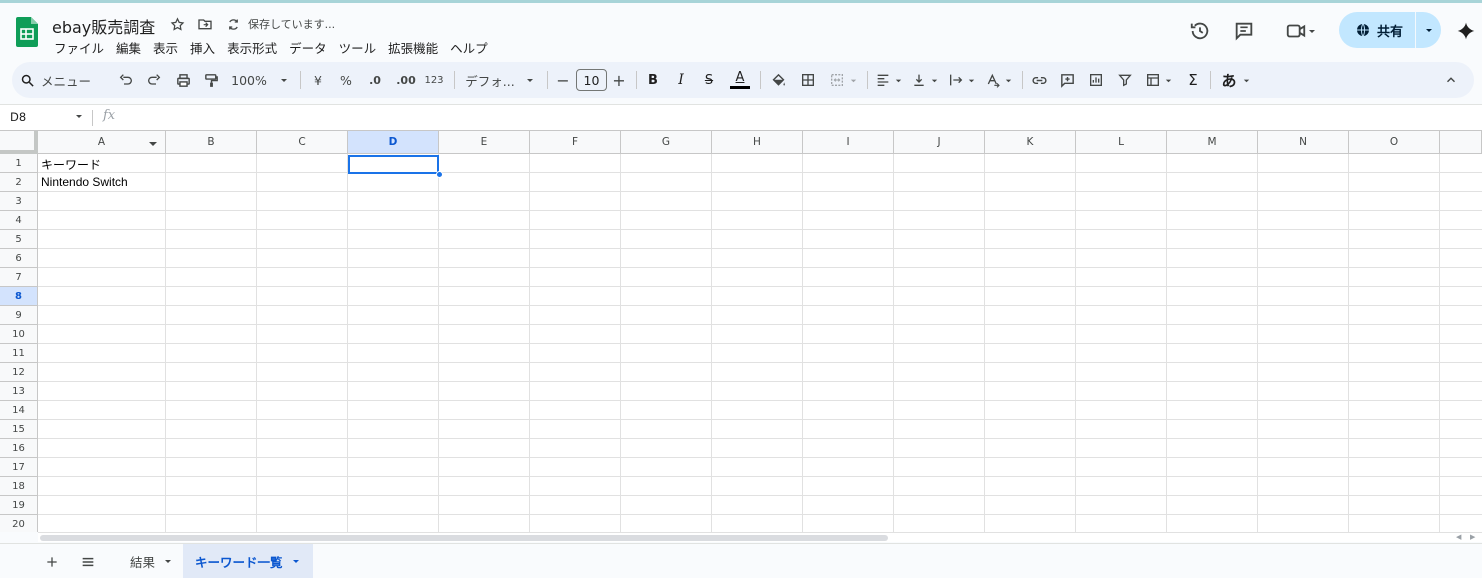  What do you see at coordinates (962, 80) in the screenshot?
I see `text-wrap-icon` at bounding box center [962, 80].